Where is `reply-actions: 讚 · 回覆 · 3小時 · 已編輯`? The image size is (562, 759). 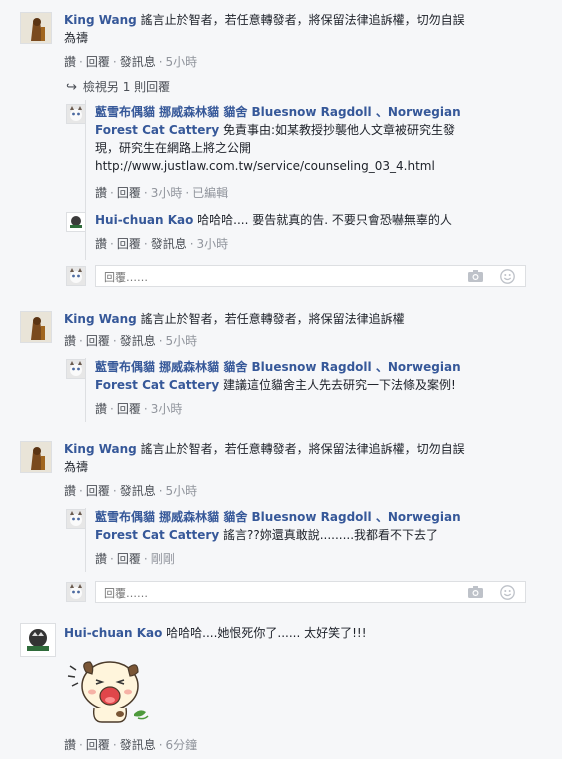 reply-actions: 讚 · 回覆 · 3小時 · 已編輯 is located at coordinates (162, 193).